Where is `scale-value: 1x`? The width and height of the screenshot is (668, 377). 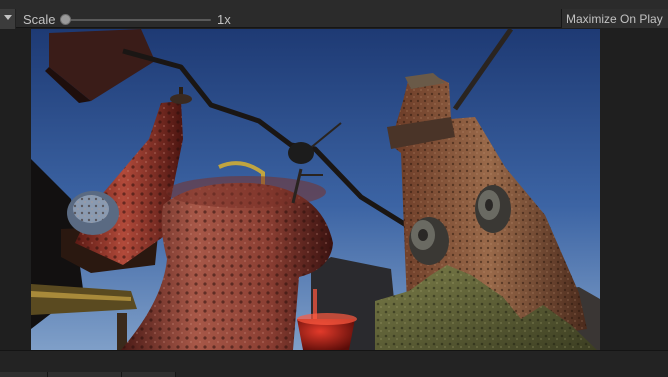
scale-value: 1x is located at coordinates (224, 19).